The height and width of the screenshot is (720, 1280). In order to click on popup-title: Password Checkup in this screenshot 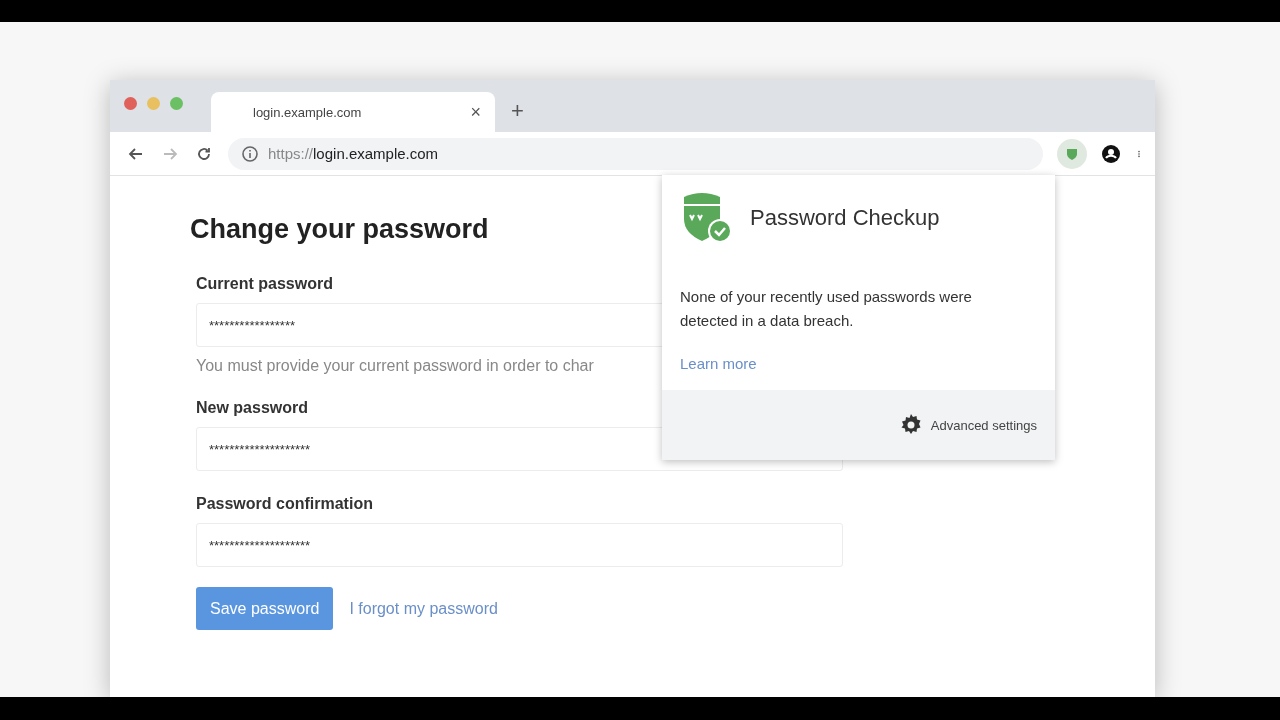, I will do `click(845, 218)`.